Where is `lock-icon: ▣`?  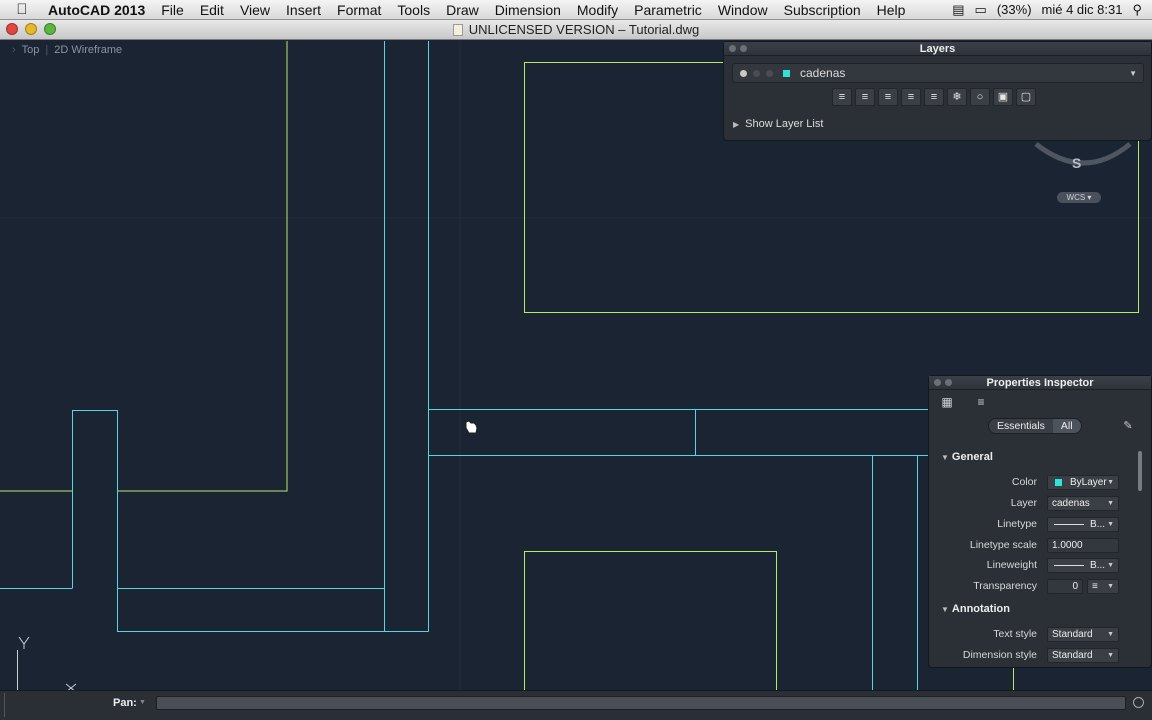
lock-icon: ▣ is located at coordinates (1003, 97).